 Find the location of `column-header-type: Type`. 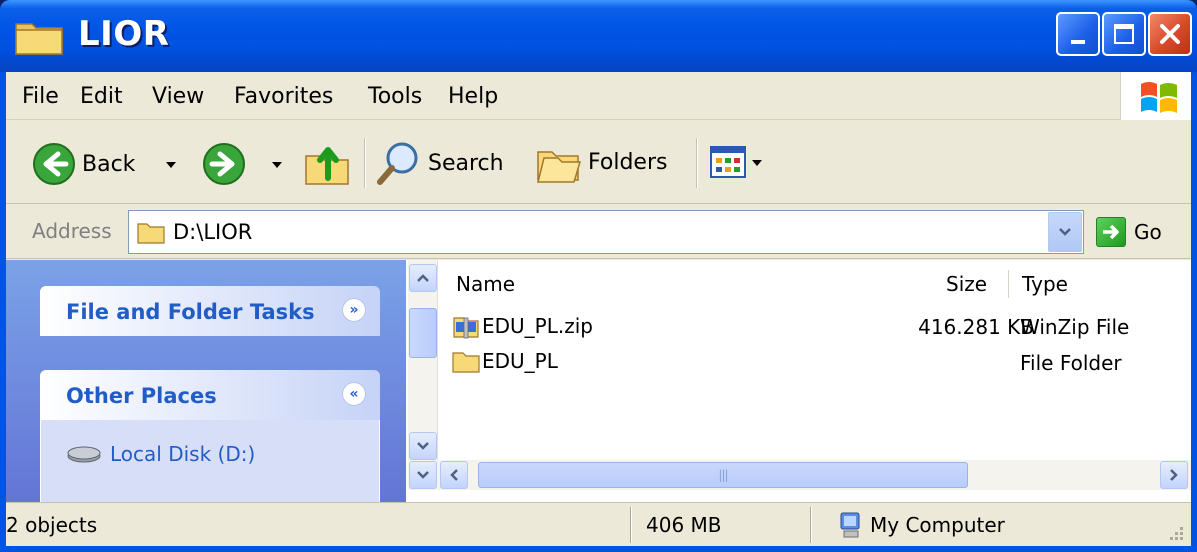

column-header-type: Type is located at coordinates (1045, 284).